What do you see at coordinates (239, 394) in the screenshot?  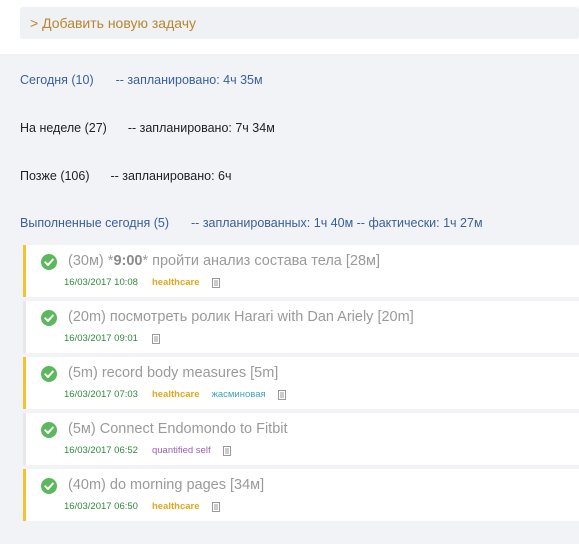 I see `tag-jasmine: жасминовая` at bounding box center [239, 394].